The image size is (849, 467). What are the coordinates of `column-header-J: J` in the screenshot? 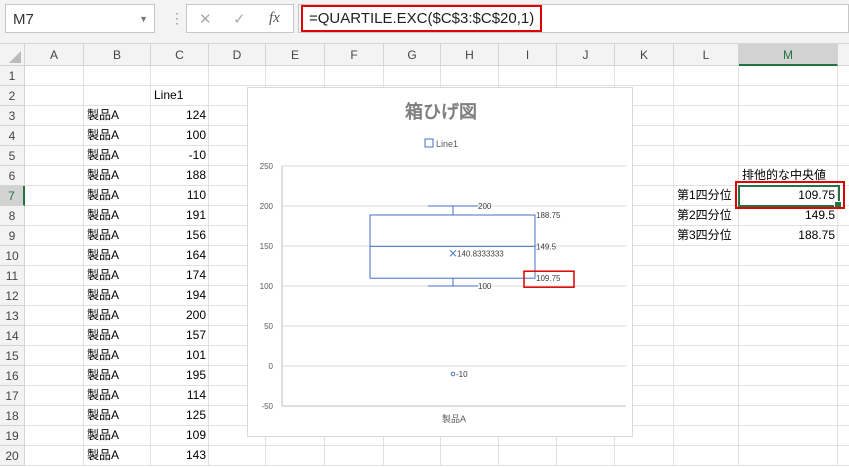 It's located at (586, 55).